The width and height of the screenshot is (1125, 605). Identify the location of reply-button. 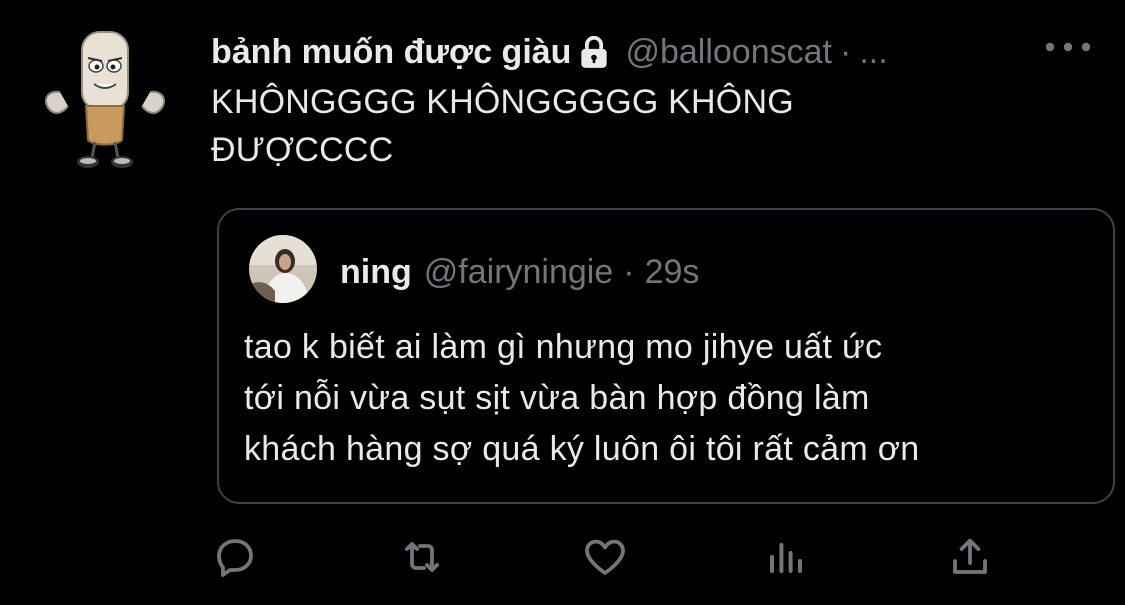
(235, 557).